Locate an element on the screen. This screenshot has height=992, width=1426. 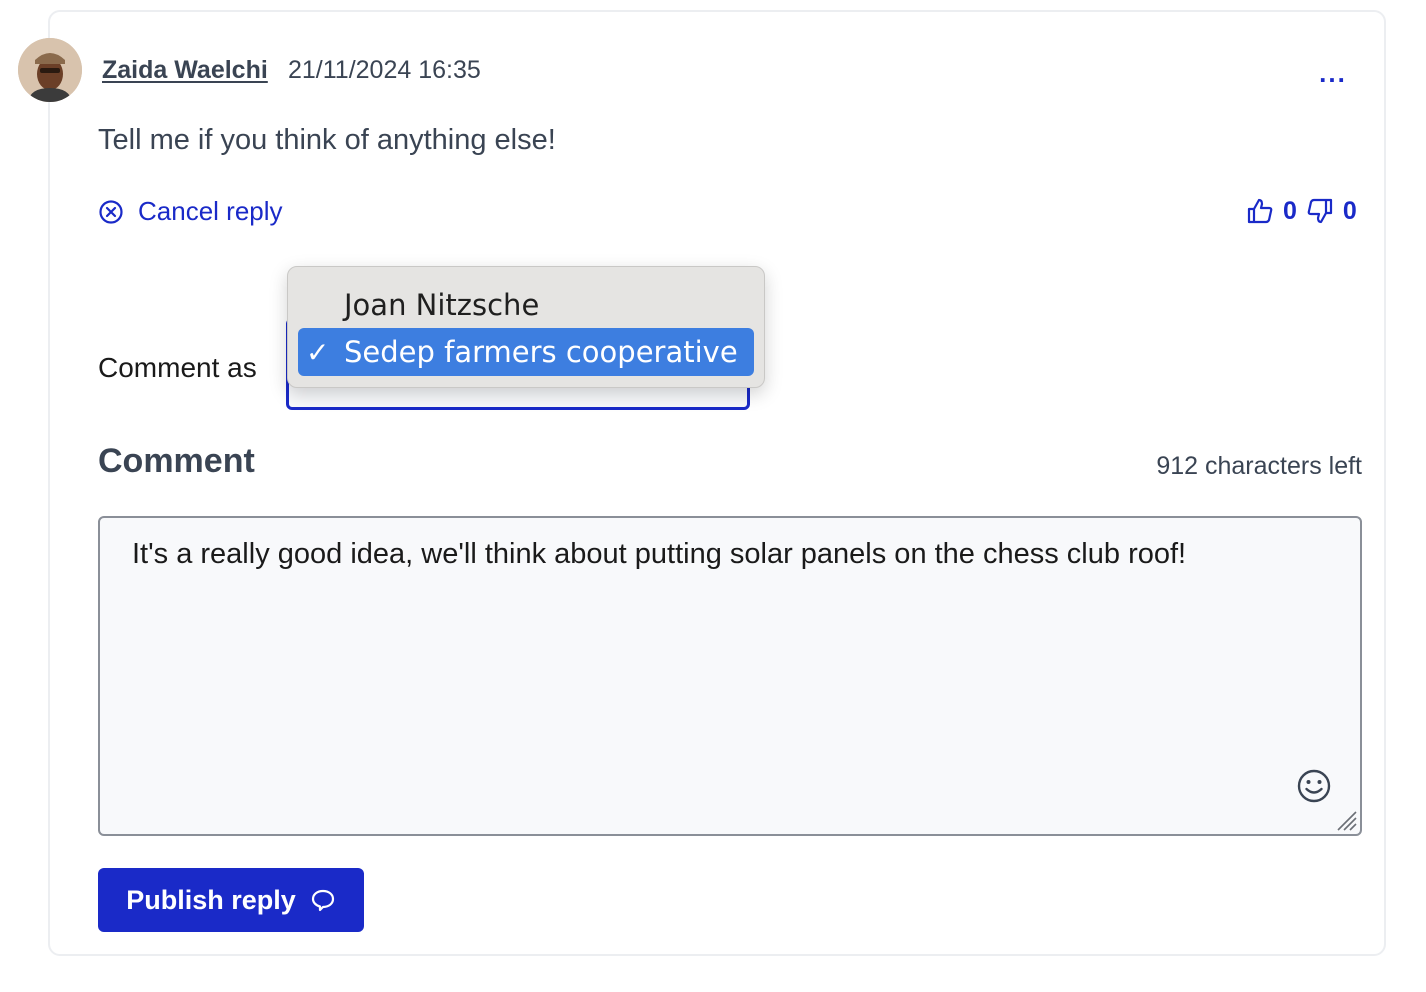
author-name-link: Zaida Waelchi is located at coordinates (185, 70).